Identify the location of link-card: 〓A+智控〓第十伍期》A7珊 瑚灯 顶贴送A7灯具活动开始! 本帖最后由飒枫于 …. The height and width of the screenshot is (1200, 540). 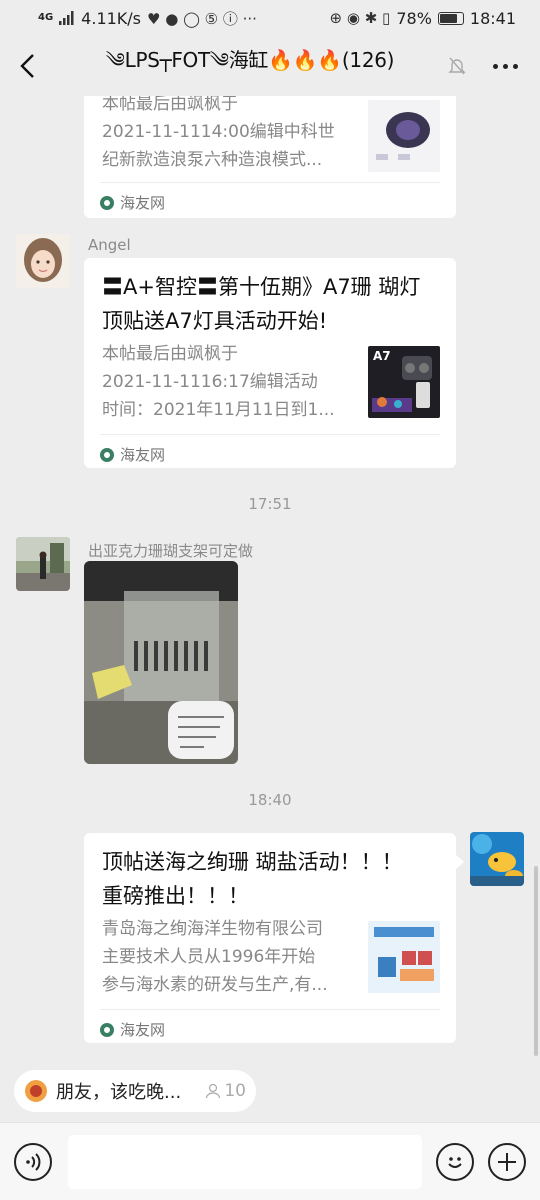
(270, 363).